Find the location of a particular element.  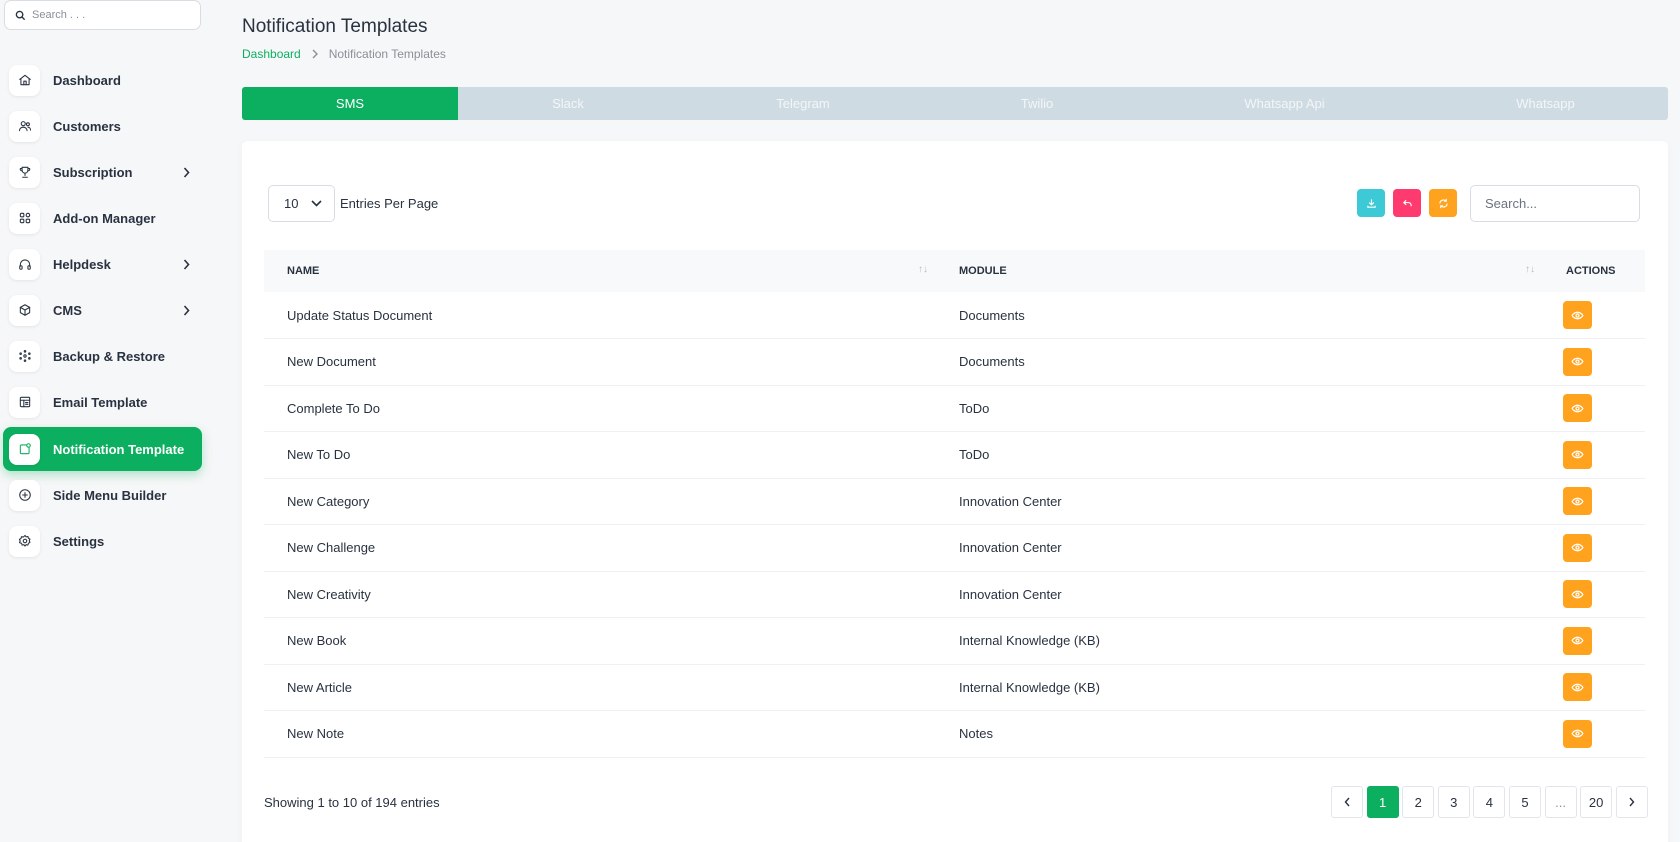

sidebar-search is located at coordinates (102, 15).